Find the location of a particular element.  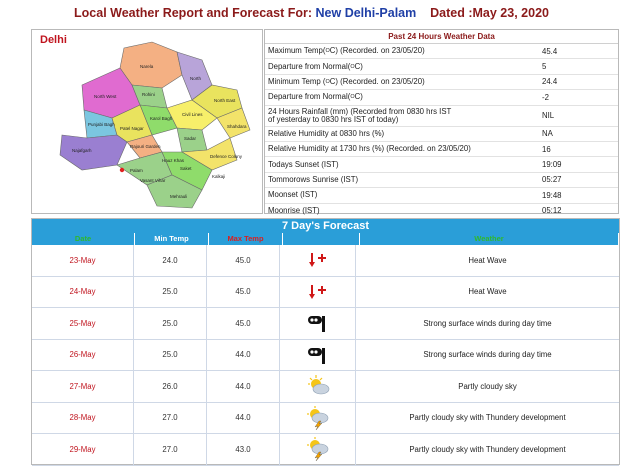

weather-data-row: Todays Sunset (IST) 19:09 is located at coordinates (441, 165).